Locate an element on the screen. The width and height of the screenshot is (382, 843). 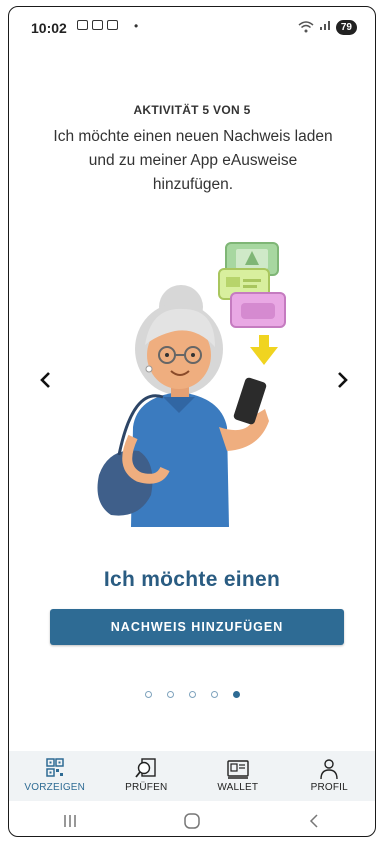
back-icon is located at coordinates (313, 821).